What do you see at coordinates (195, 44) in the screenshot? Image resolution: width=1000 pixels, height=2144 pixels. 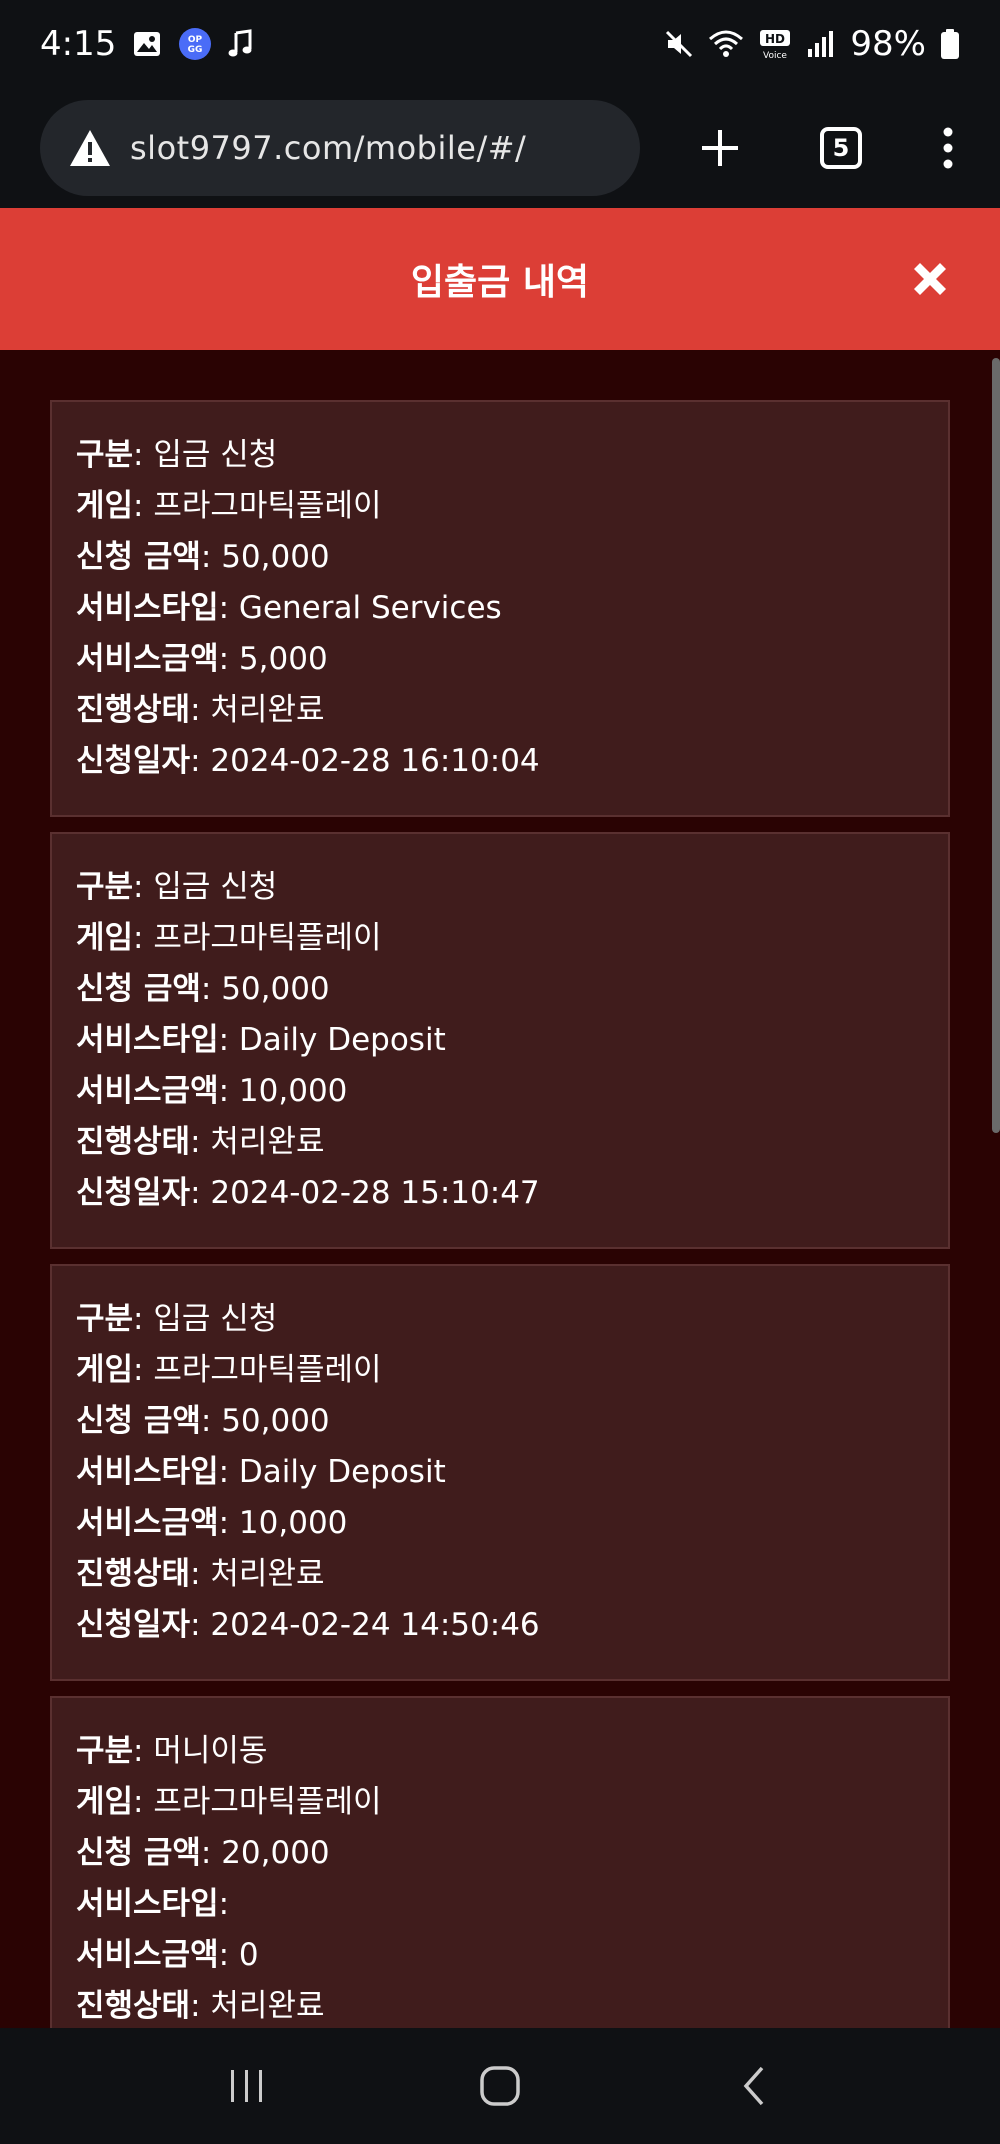 I see `opgg-icon: OP GG` at bounding box center [195, 44].